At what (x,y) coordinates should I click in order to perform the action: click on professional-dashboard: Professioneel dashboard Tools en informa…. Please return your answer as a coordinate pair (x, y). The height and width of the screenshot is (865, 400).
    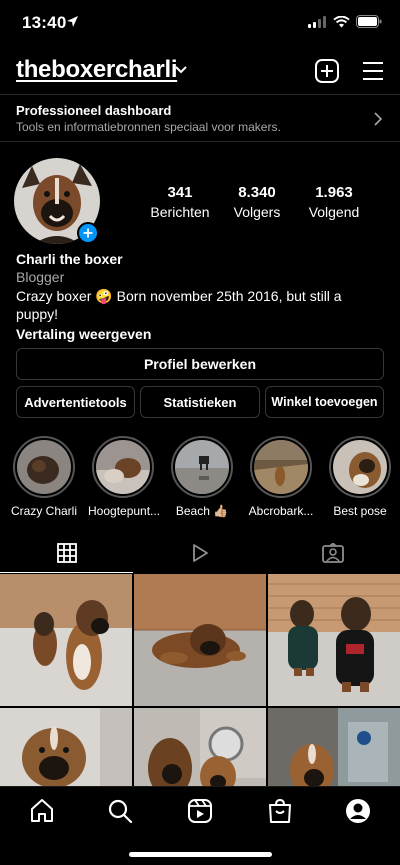
    Looking at the image, I should click on (200, 118).